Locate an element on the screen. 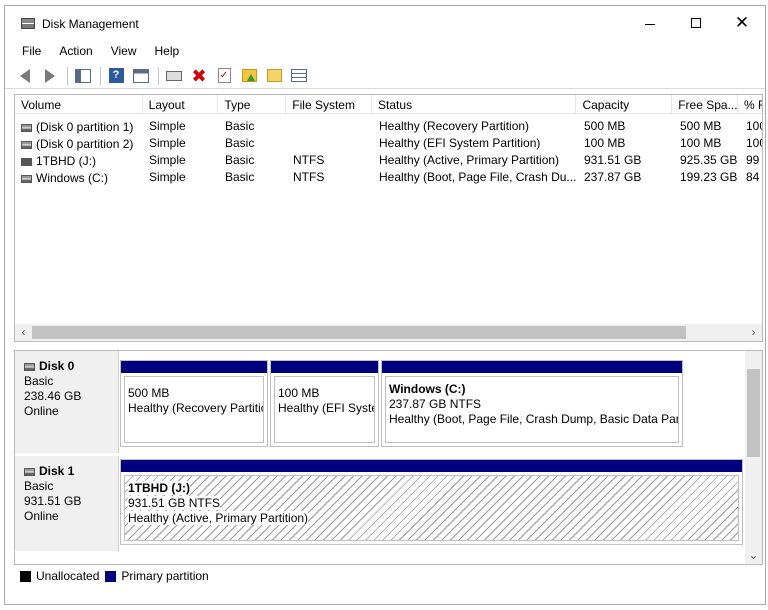 Image resolution: width=768 pixels, height=610 pixels. check-button: ✓ is located at coordinates (224, 76).